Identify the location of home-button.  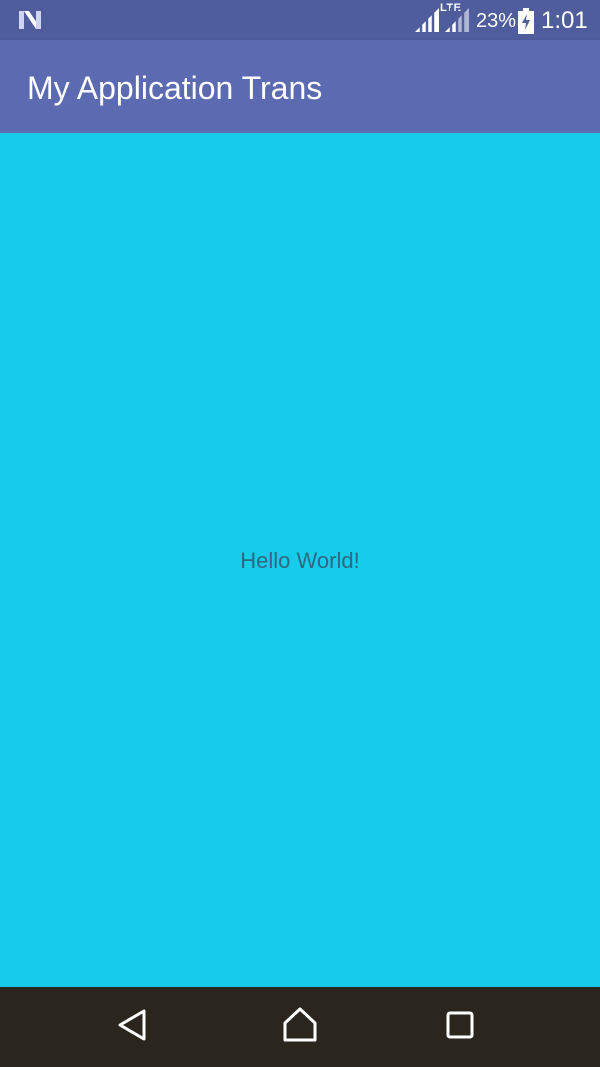
(300, 1027).